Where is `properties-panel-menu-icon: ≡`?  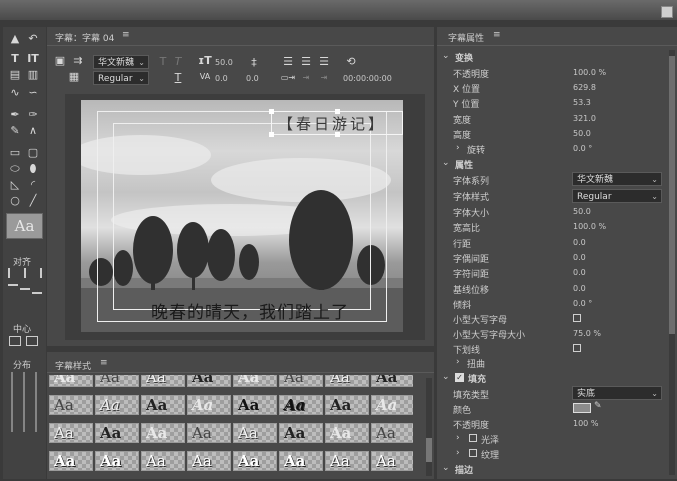 properties-panel-menu-icon: ≡ is located at coordinates (497, 35).